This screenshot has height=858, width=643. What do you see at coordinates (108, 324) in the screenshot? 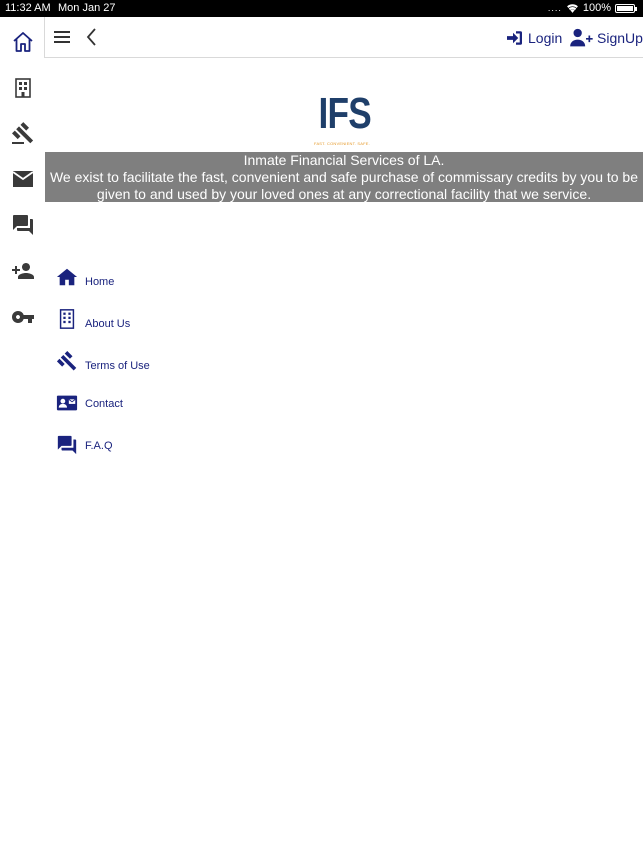
I see `menu-label-about: About Us` at bounding box center [108, 324].